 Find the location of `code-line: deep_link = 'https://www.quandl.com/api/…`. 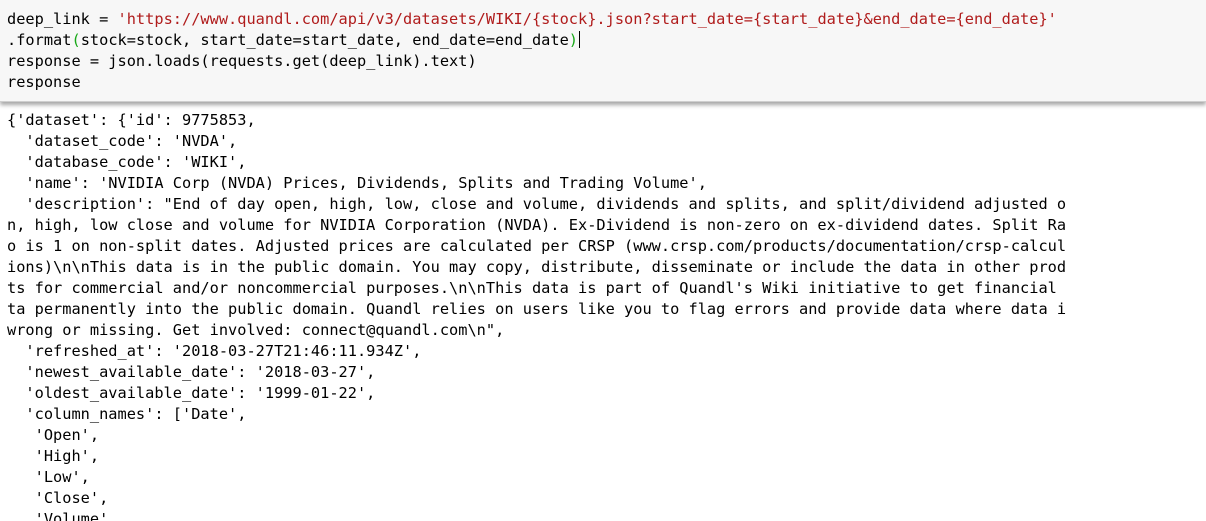

code-line: deep_link = 'https://www.quandl.com/api/… is located at coordinates (532, 19).